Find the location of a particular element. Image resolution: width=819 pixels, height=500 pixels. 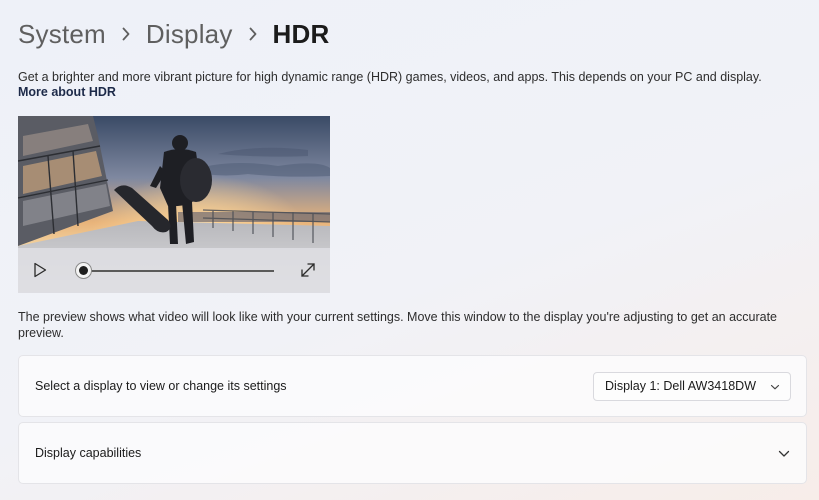

fullscreen-button is located at coordinates (308, 270).